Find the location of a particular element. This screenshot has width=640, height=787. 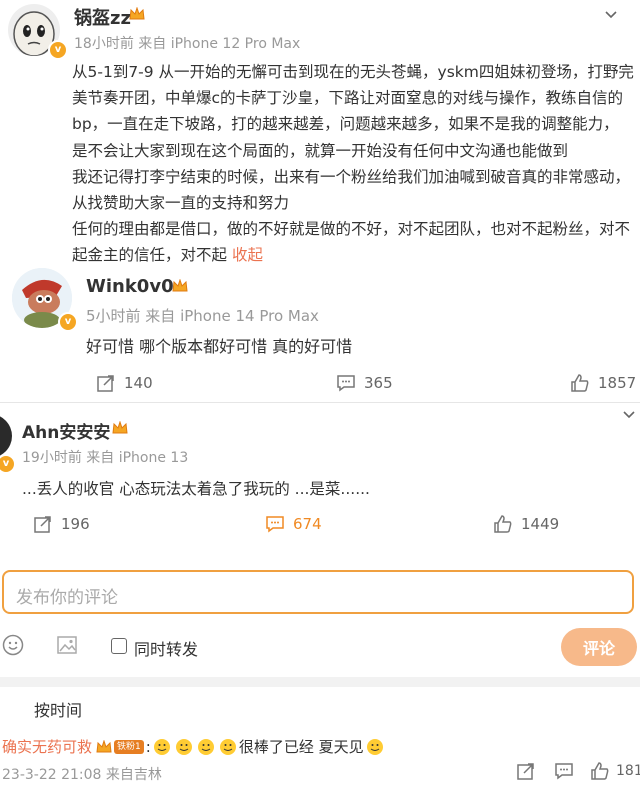

repost-count: 140 is located at coordinates (138, 383).